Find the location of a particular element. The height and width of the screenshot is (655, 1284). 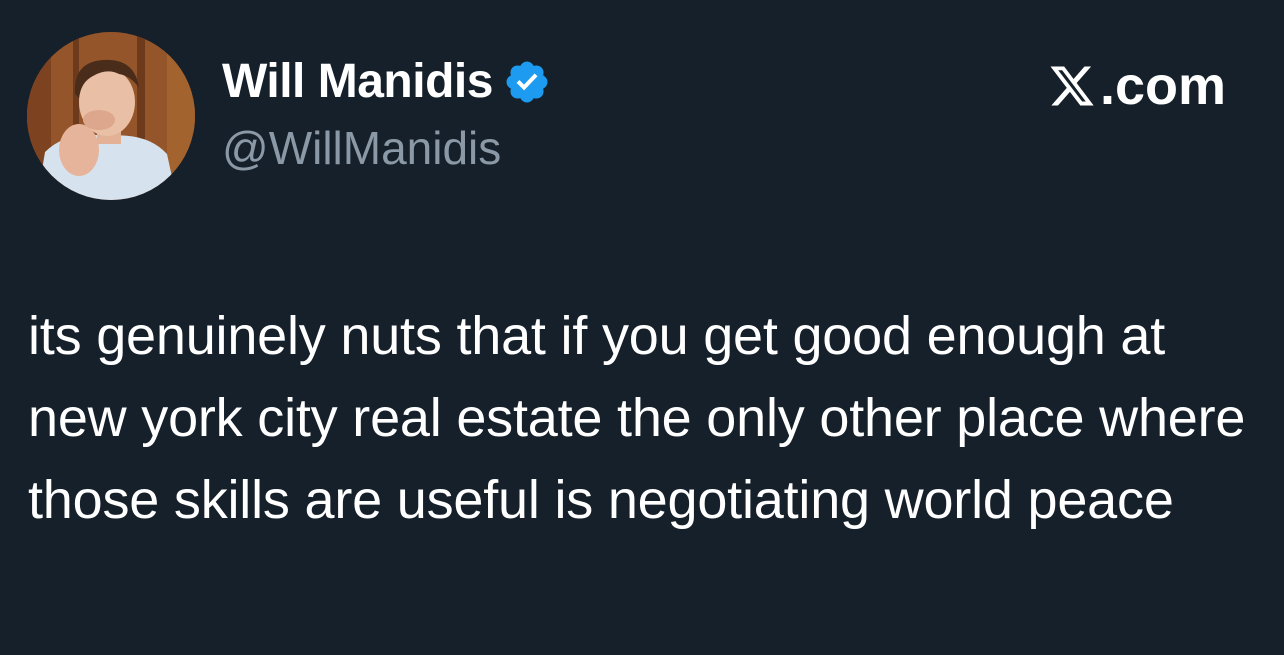

author-name-row: Will Manidis is located at coordinates (386, 82).